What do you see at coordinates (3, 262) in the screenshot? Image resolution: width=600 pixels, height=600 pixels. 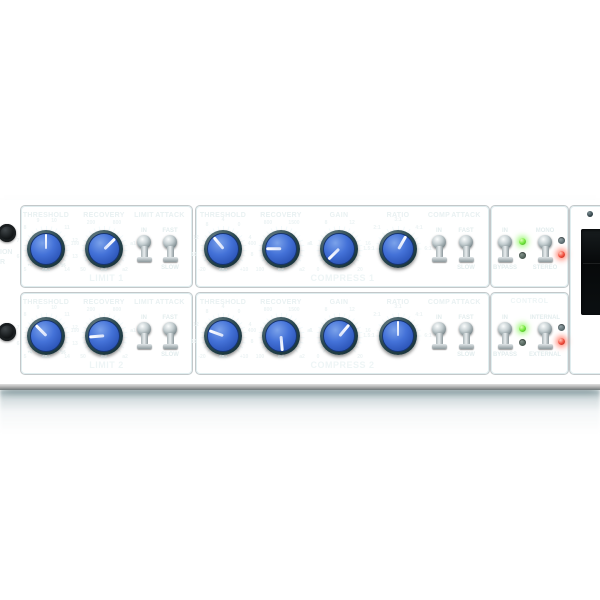 I see `left-edge-text-line2: R` at bounding box center [3, 262].